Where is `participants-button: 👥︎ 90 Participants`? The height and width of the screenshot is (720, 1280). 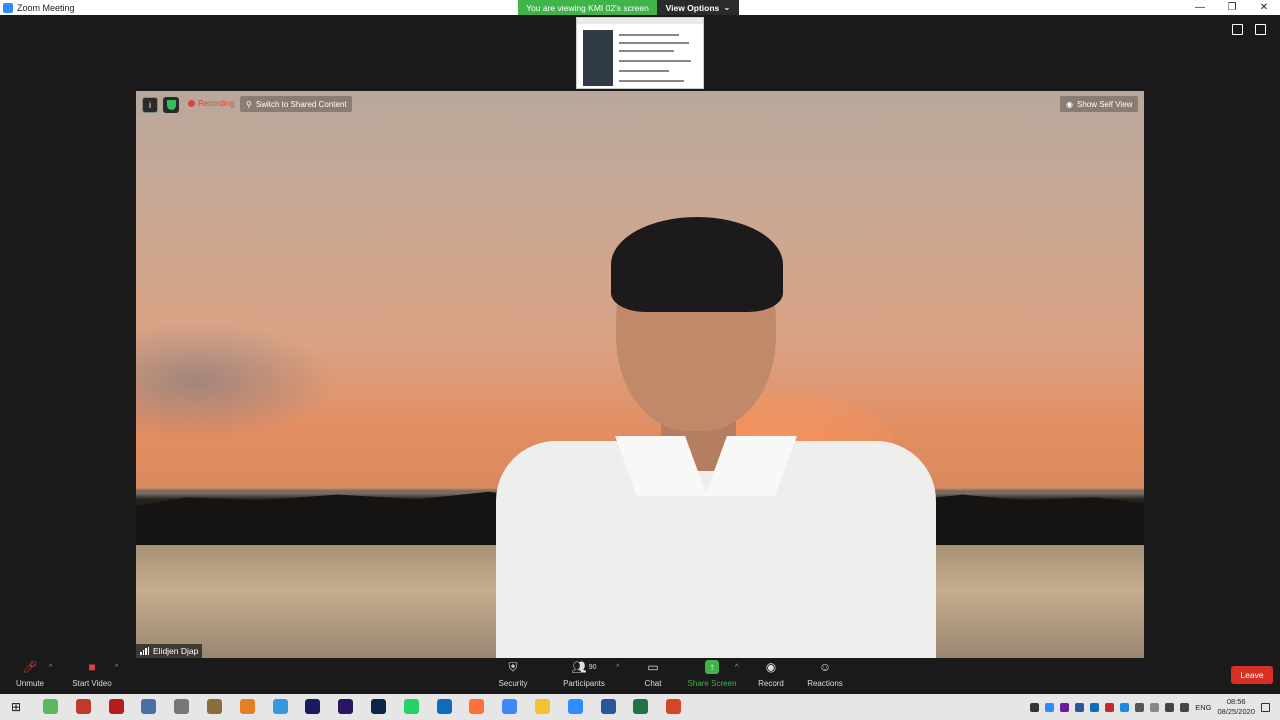 participants-button: 👥︎ 90 Participants is located at coordinates (584, 674).